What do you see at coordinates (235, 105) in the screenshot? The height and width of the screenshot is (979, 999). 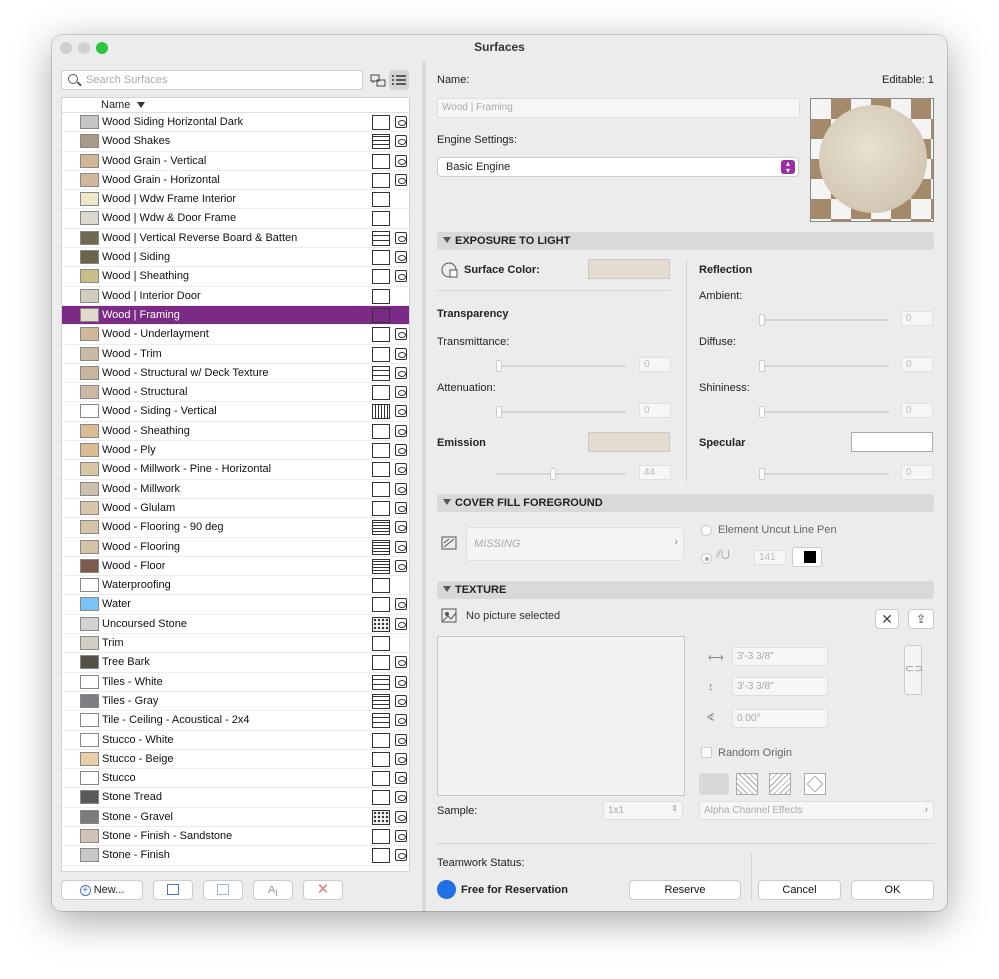 I see `list-header: Name` at bounding box center [235, 105].